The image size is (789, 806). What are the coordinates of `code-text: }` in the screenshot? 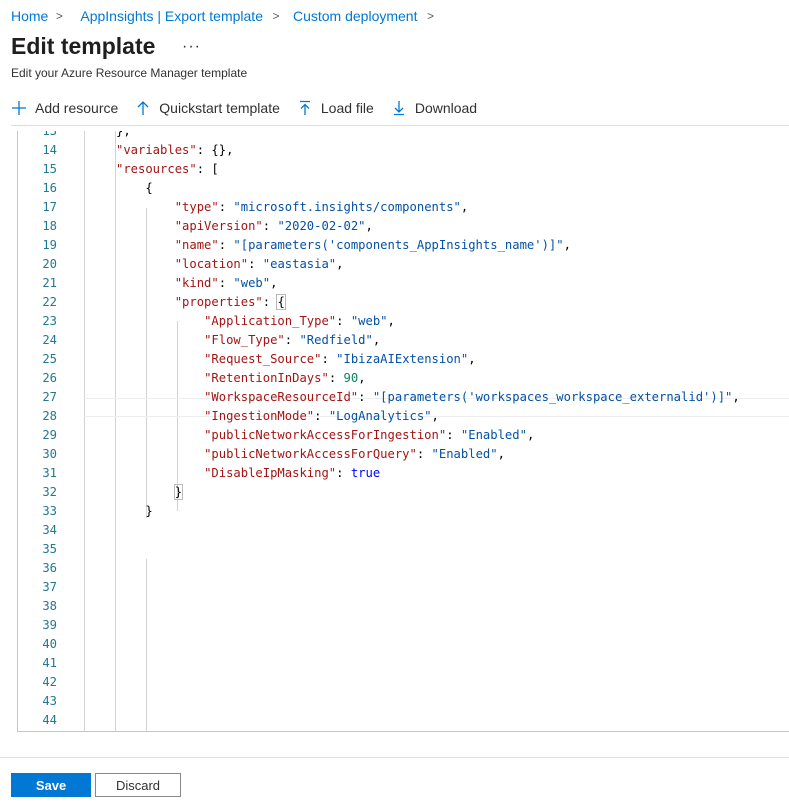 It's located at (150, 492).